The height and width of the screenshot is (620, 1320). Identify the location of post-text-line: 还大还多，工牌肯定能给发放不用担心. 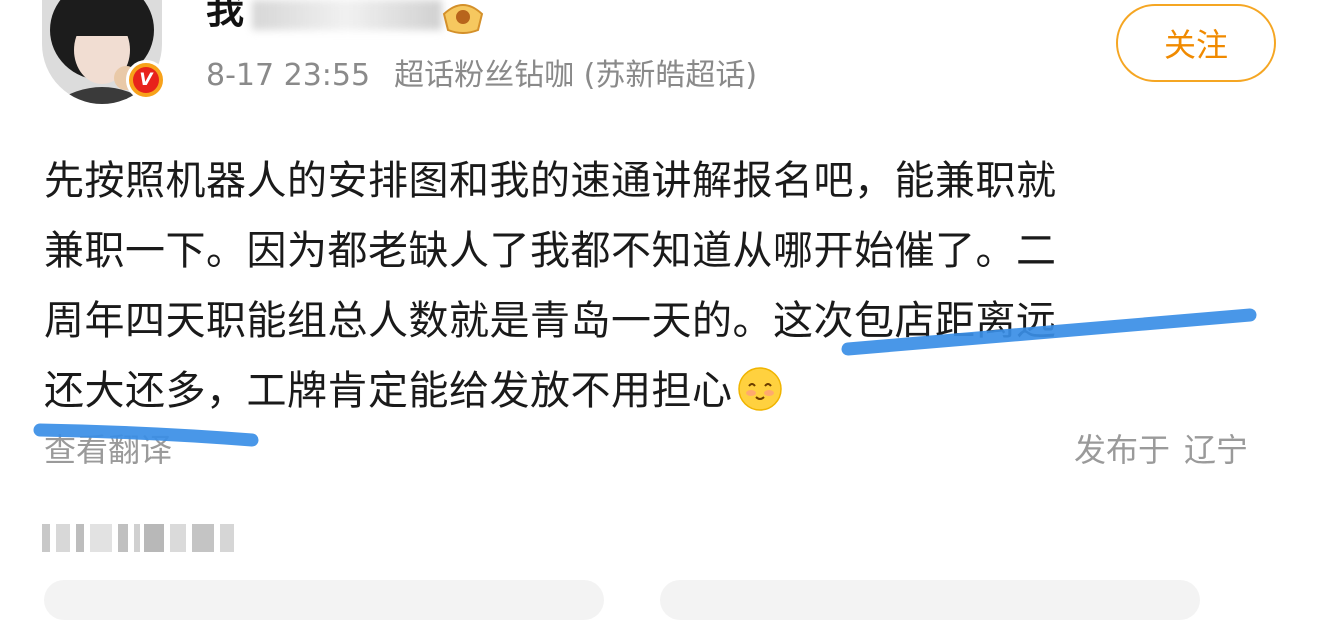
(388, 391).